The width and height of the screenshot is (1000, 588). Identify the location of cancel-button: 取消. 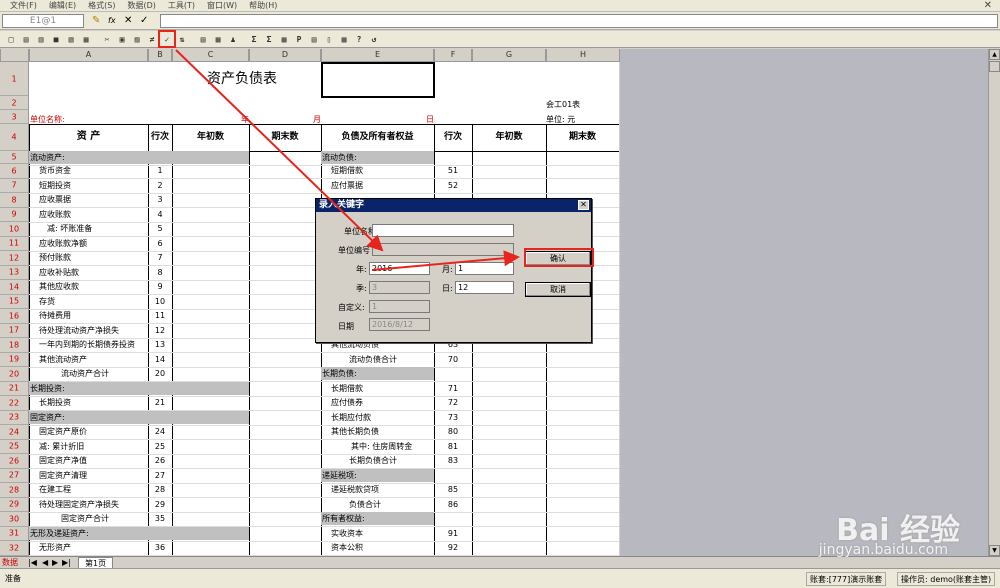
(558, 289).